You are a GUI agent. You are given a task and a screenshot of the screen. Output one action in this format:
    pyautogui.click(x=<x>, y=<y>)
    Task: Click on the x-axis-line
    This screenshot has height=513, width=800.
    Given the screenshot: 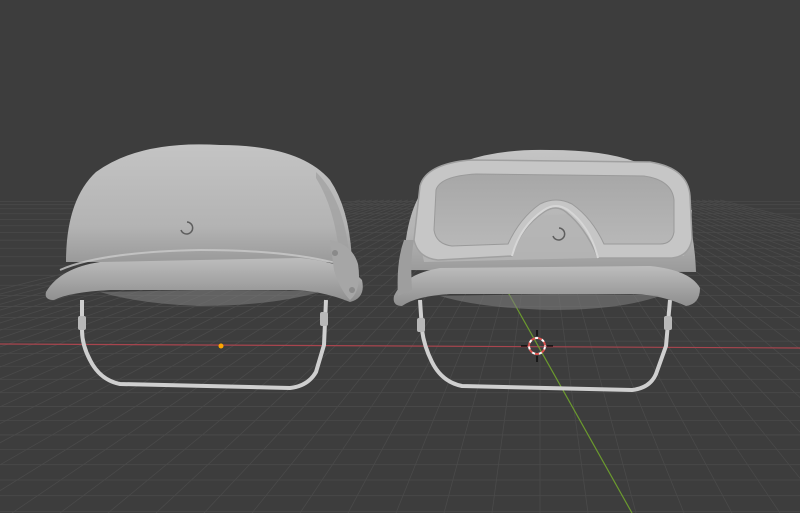 What is the action you would take?
    pyautogui.click(x=400, y=346)
    